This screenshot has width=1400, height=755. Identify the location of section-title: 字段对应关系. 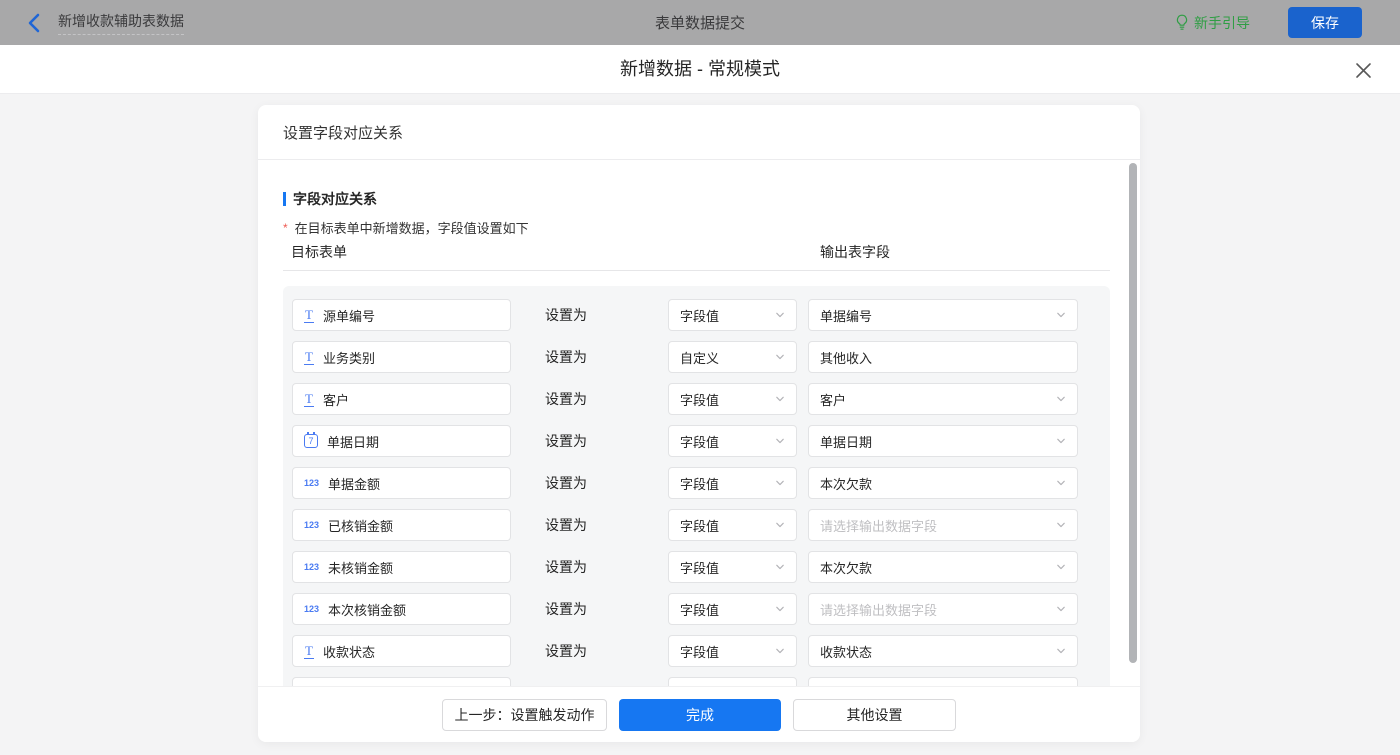
(711, 199).